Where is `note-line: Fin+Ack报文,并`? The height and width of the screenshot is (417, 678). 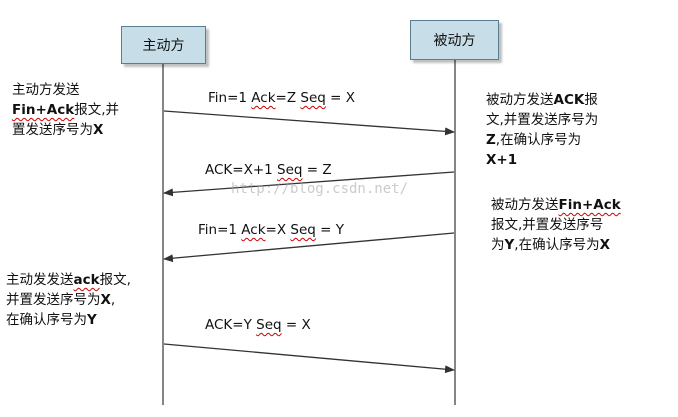 note-line: Fin+Ack报文,并 is located at coordinates (65, 110).